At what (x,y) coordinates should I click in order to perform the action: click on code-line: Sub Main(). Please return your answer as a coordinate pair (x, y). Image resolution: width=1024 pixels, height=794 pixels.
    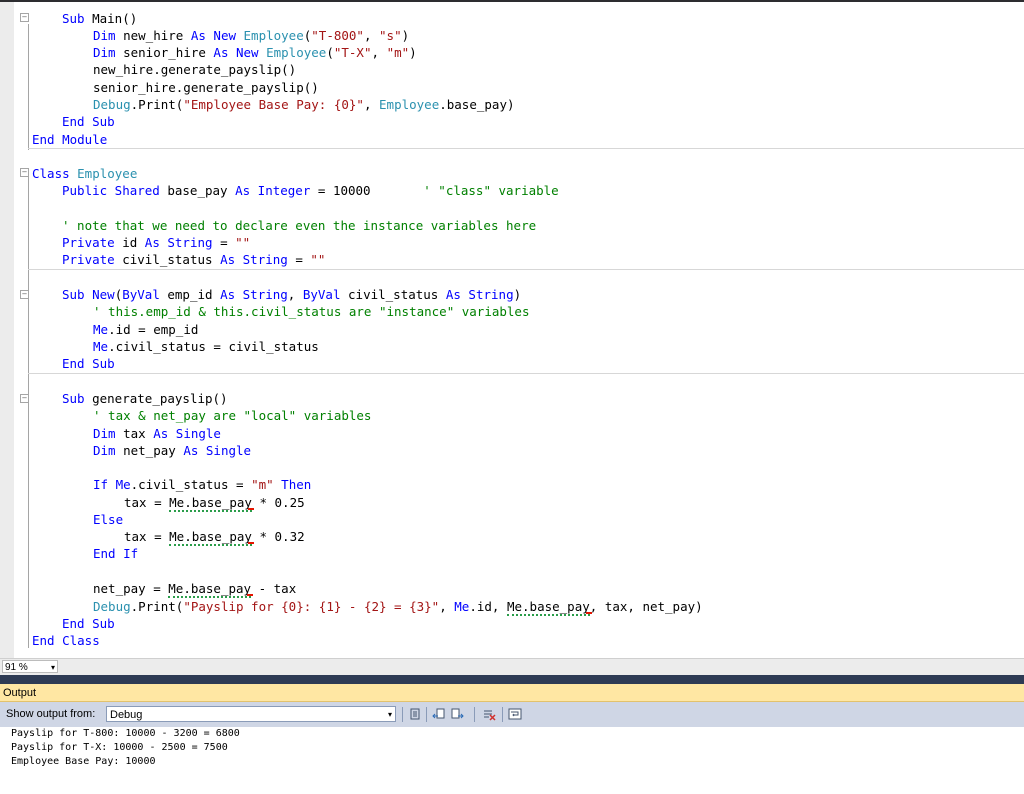
    Looking at the image, I should click on (100, 18).